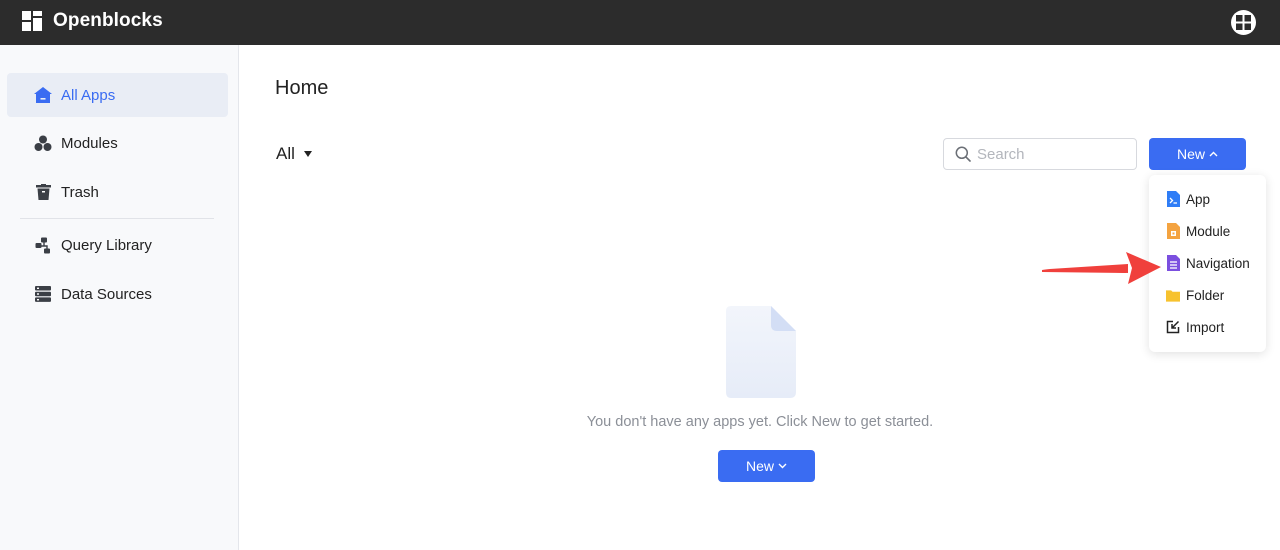 The height and width of the screenshot is (550, 1280). What do you see at coordinates (963, 154) in the screenshot?
I see `search-icon` at bounding box center [963, 154].